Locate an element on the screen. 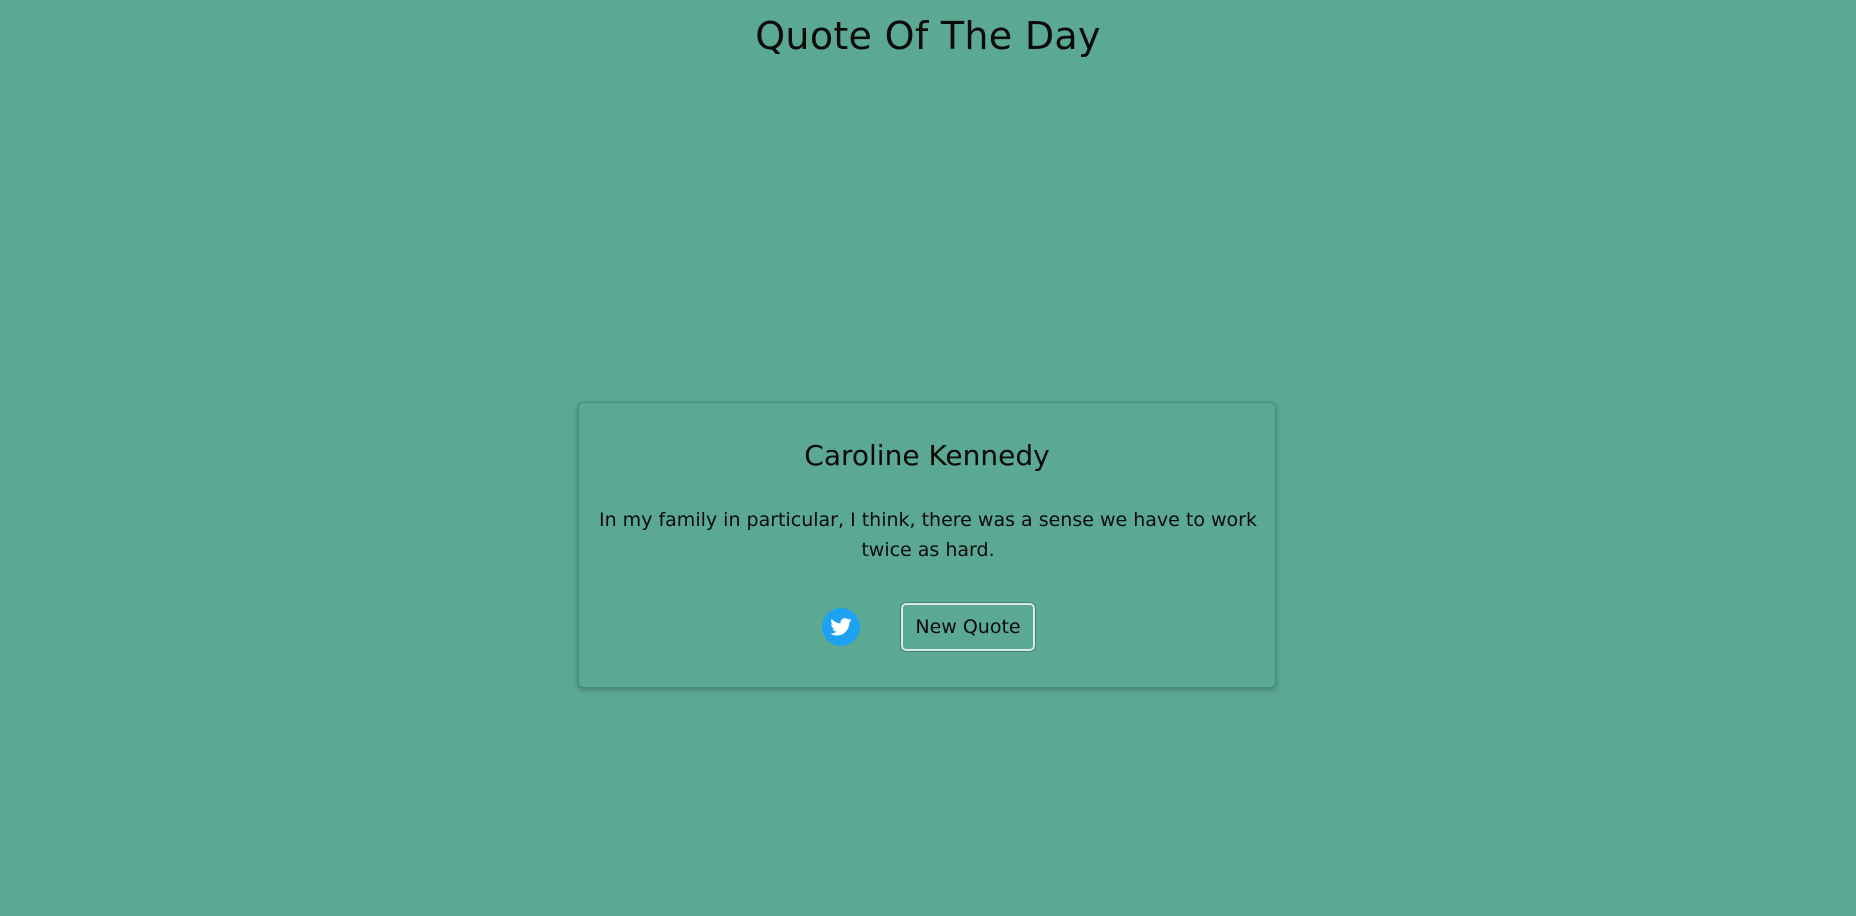 The width and height of the screenshot is (1856, 916). tweet-quote-button is located at coordinates (841, 627).